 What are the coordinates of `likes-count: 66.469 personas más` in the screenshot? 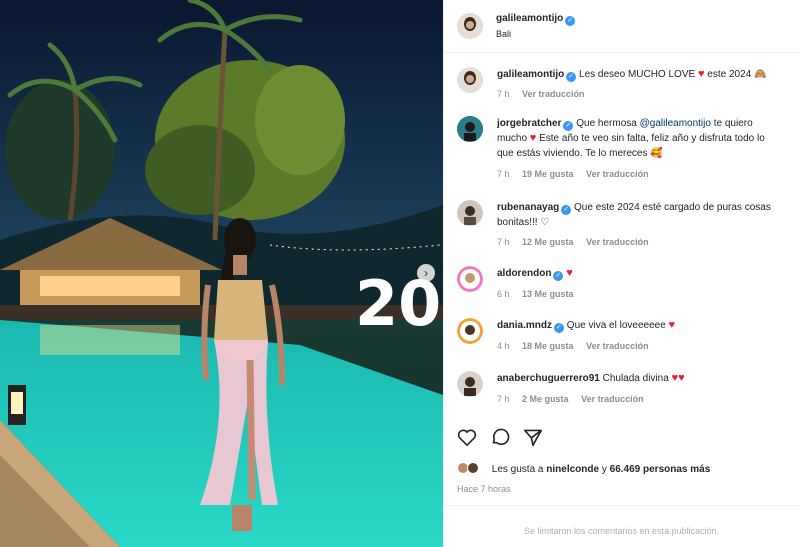 It's located at (660, 469).